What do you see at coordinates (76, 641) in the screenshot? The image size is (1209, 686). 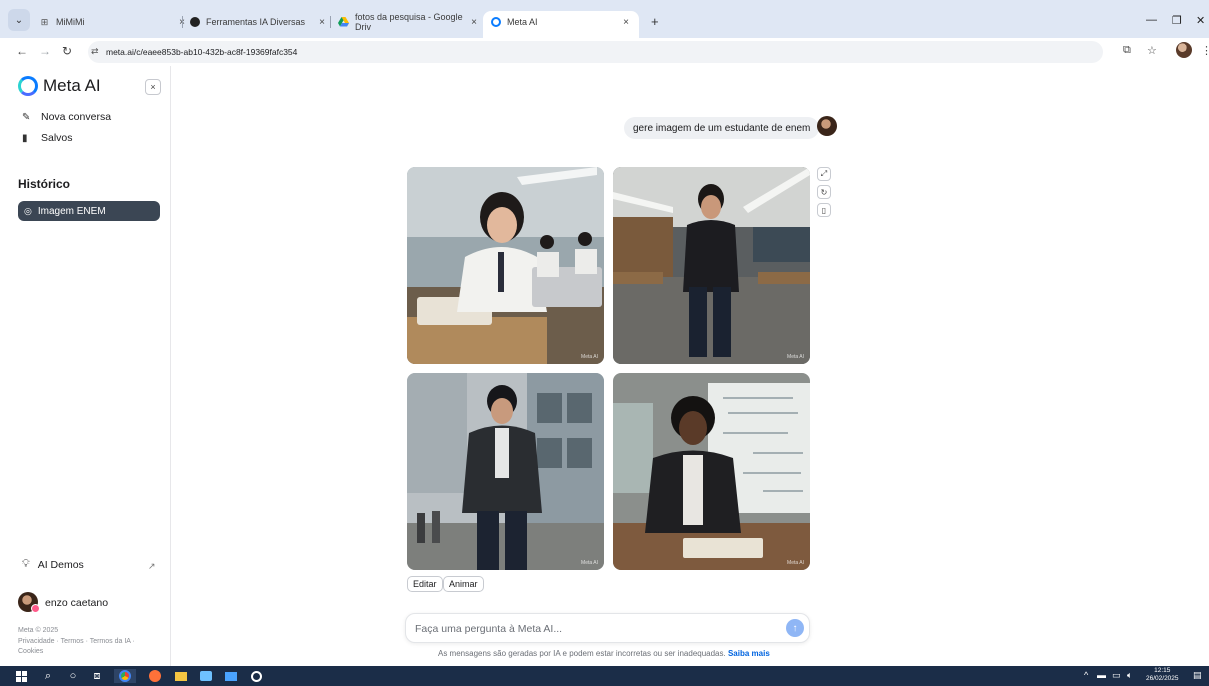 I see `legal-links: Privacidade · Termos · Termos da IA ·` at bounding box center [76, 641].